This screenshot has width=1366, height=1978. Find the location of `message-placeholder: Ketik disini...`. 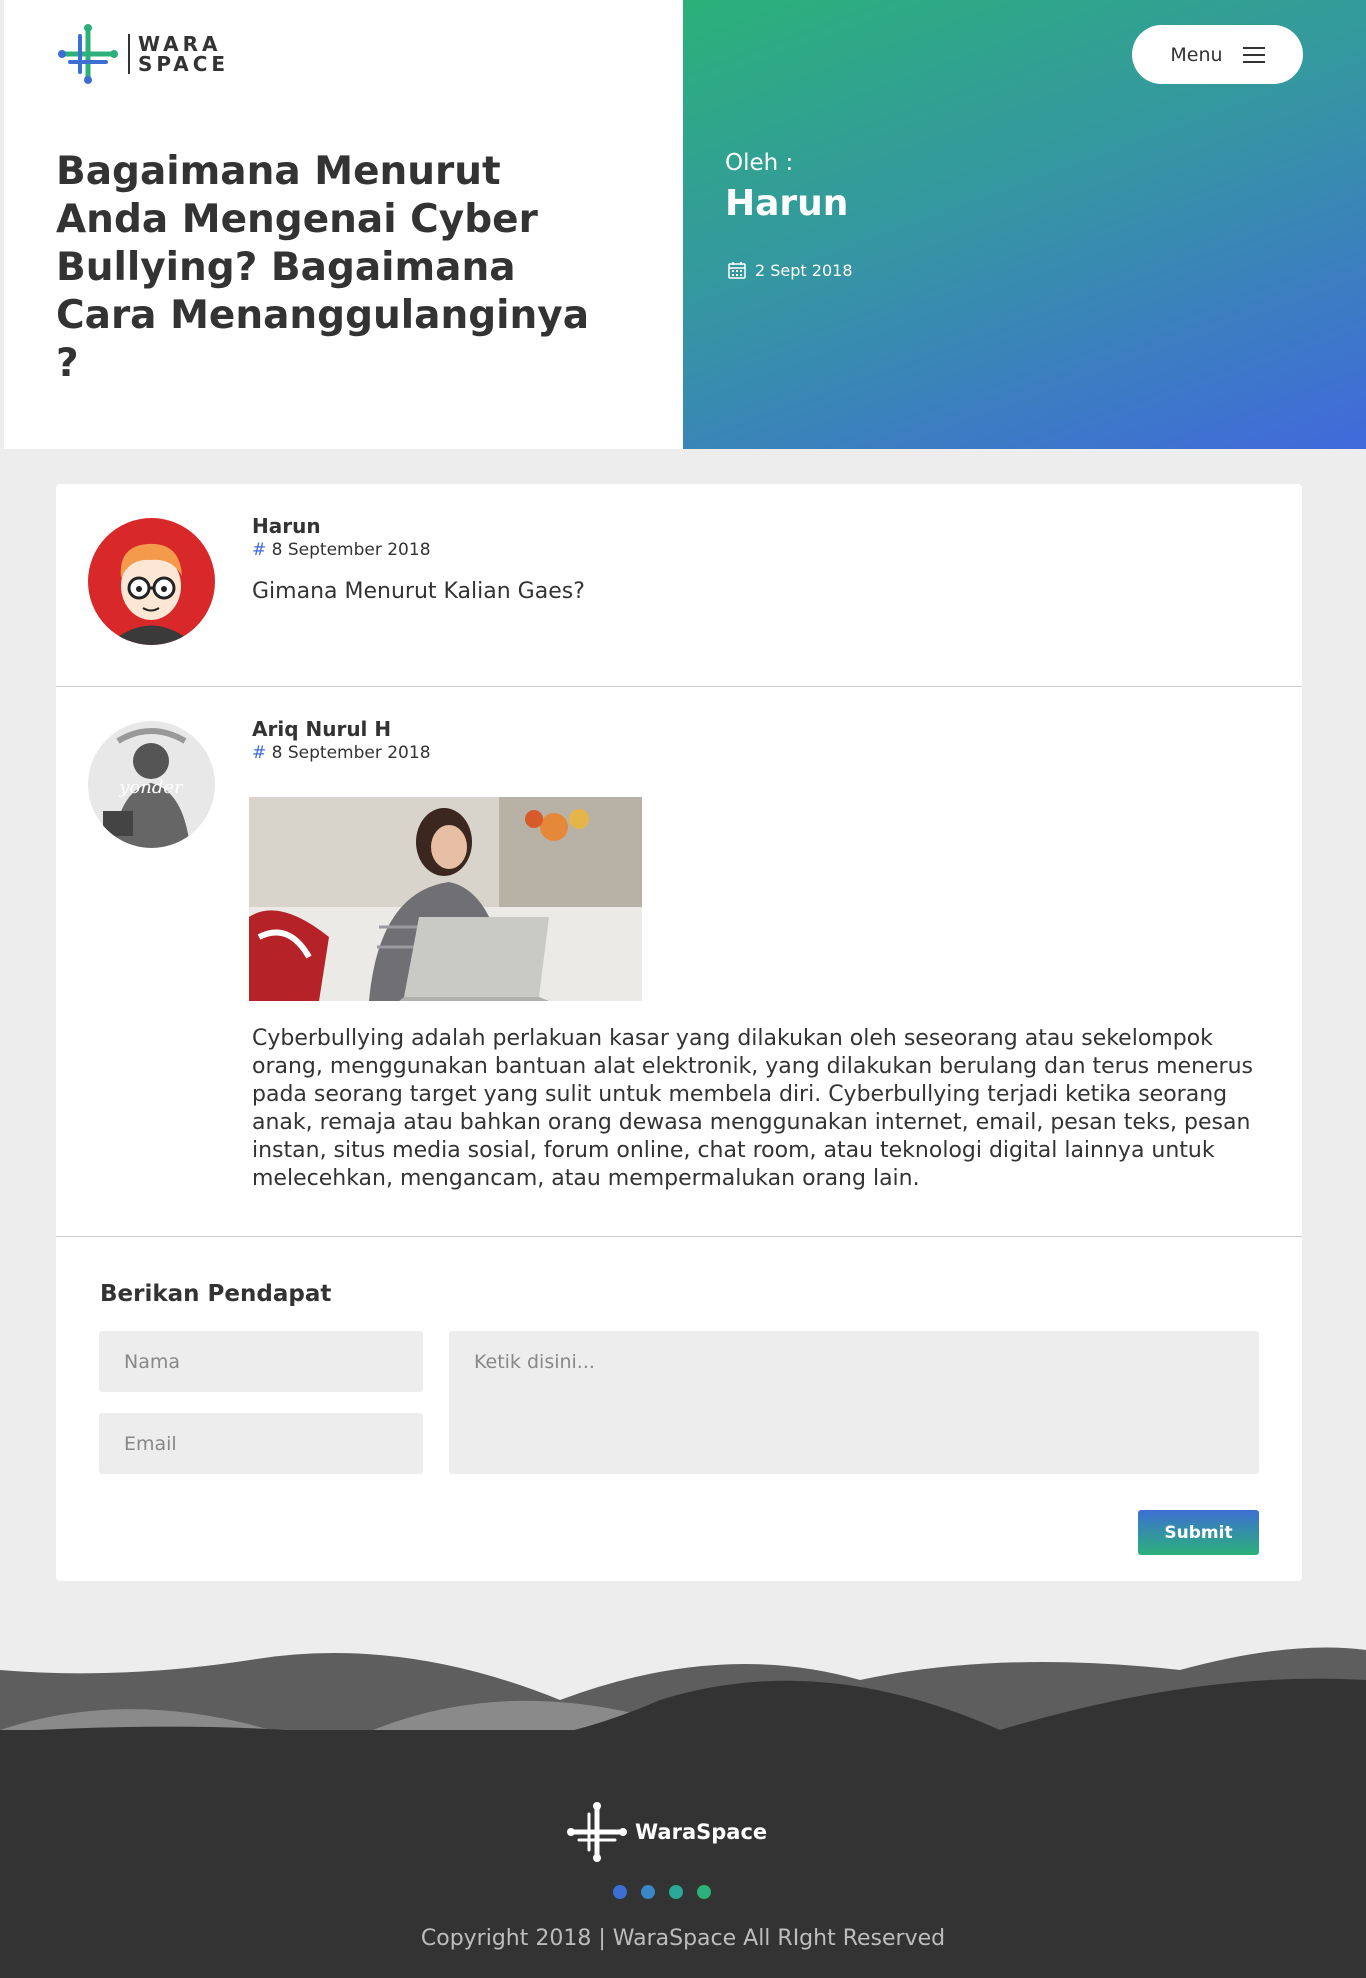

message-placeholder: Ketik disini... is located at coordinates (534, 1362).